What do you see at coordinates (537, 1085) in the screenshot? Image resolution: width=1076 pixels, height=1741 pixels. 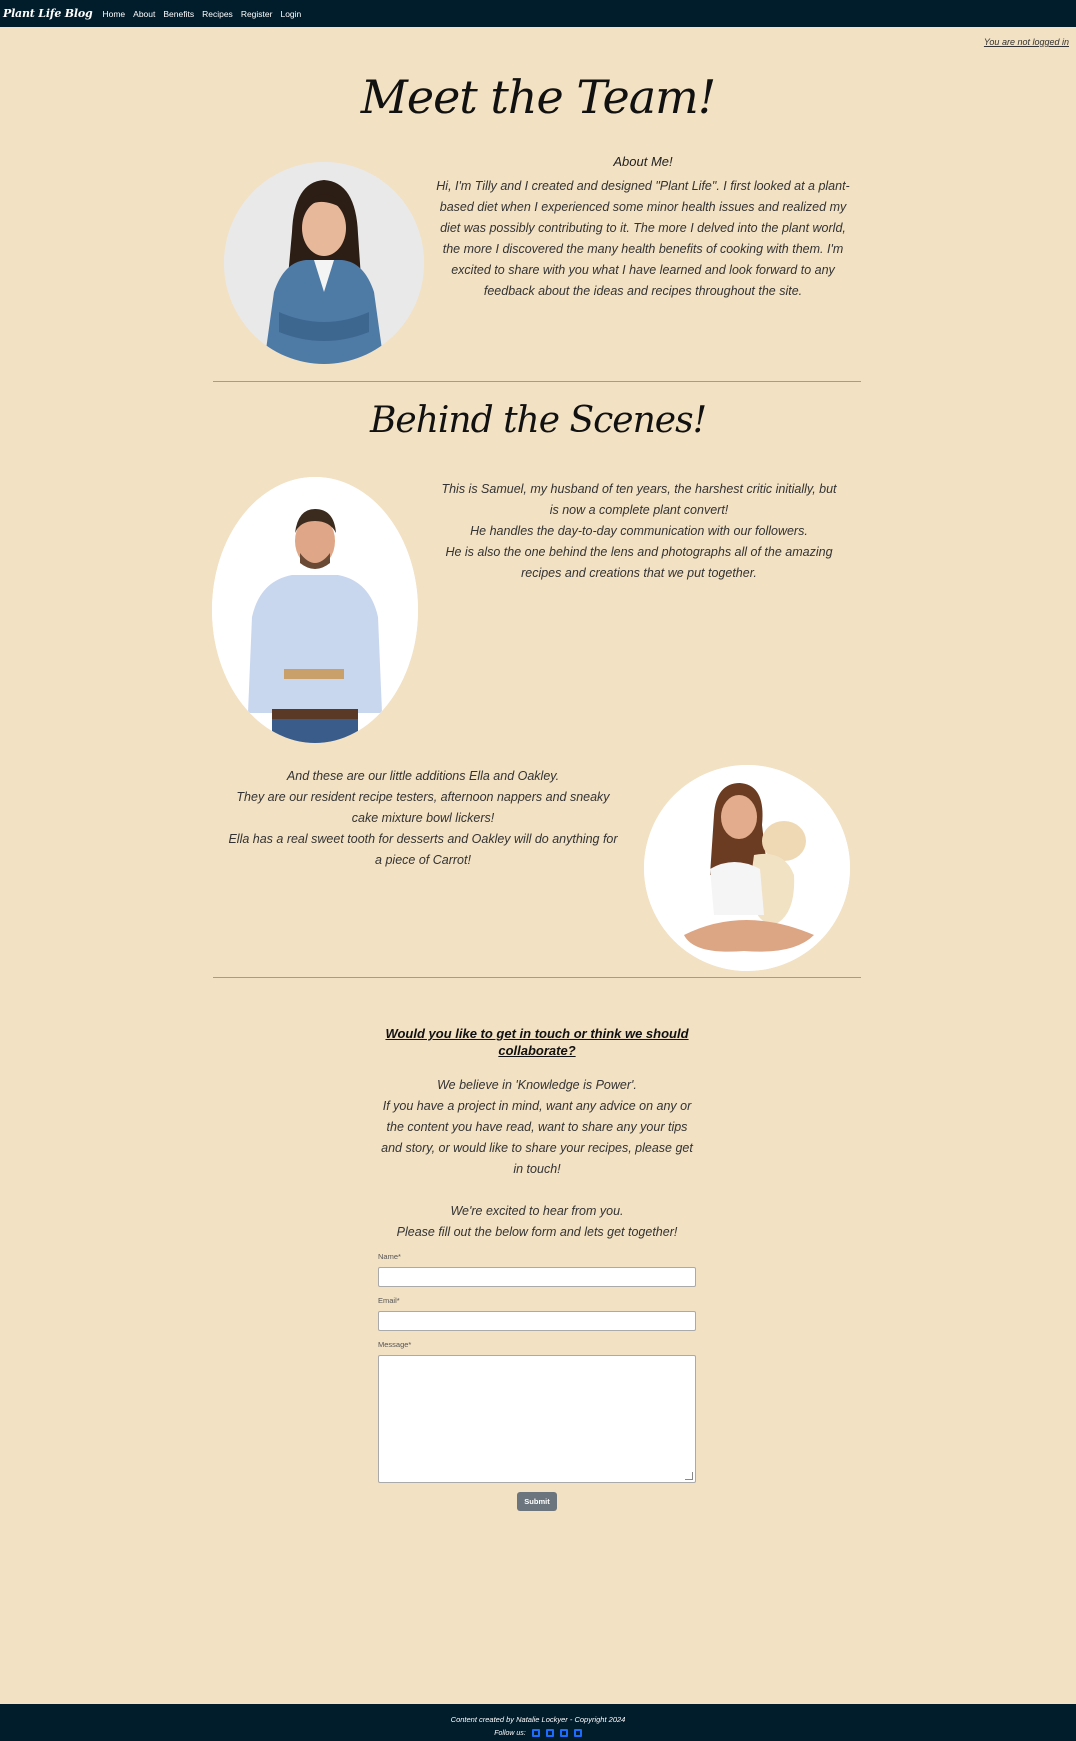 I see `contact-line: We believe in 'Knowledge is Power'.` at bounding box center [537, 1085].